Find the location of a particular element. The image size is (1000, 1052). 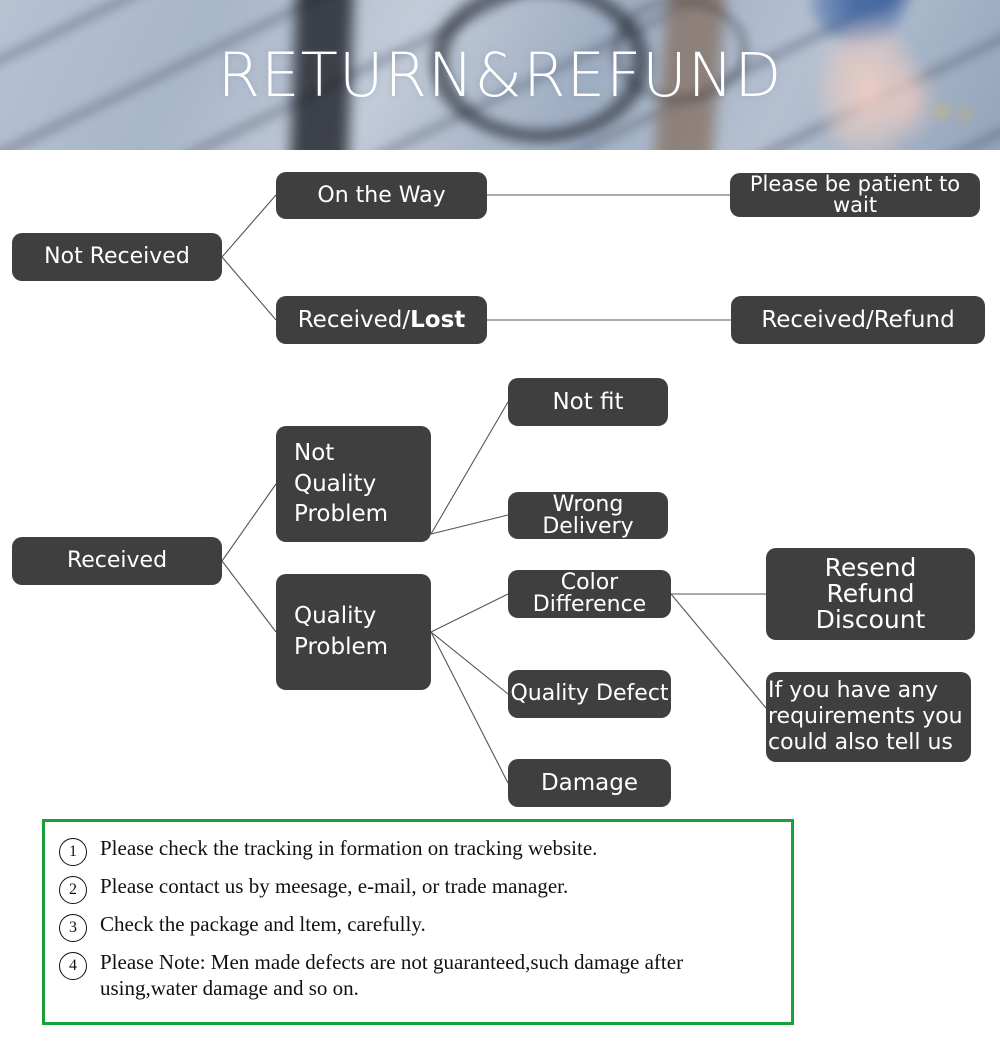

node-quality-defect-label: Quality Defect is located at coordinates (589, 693).